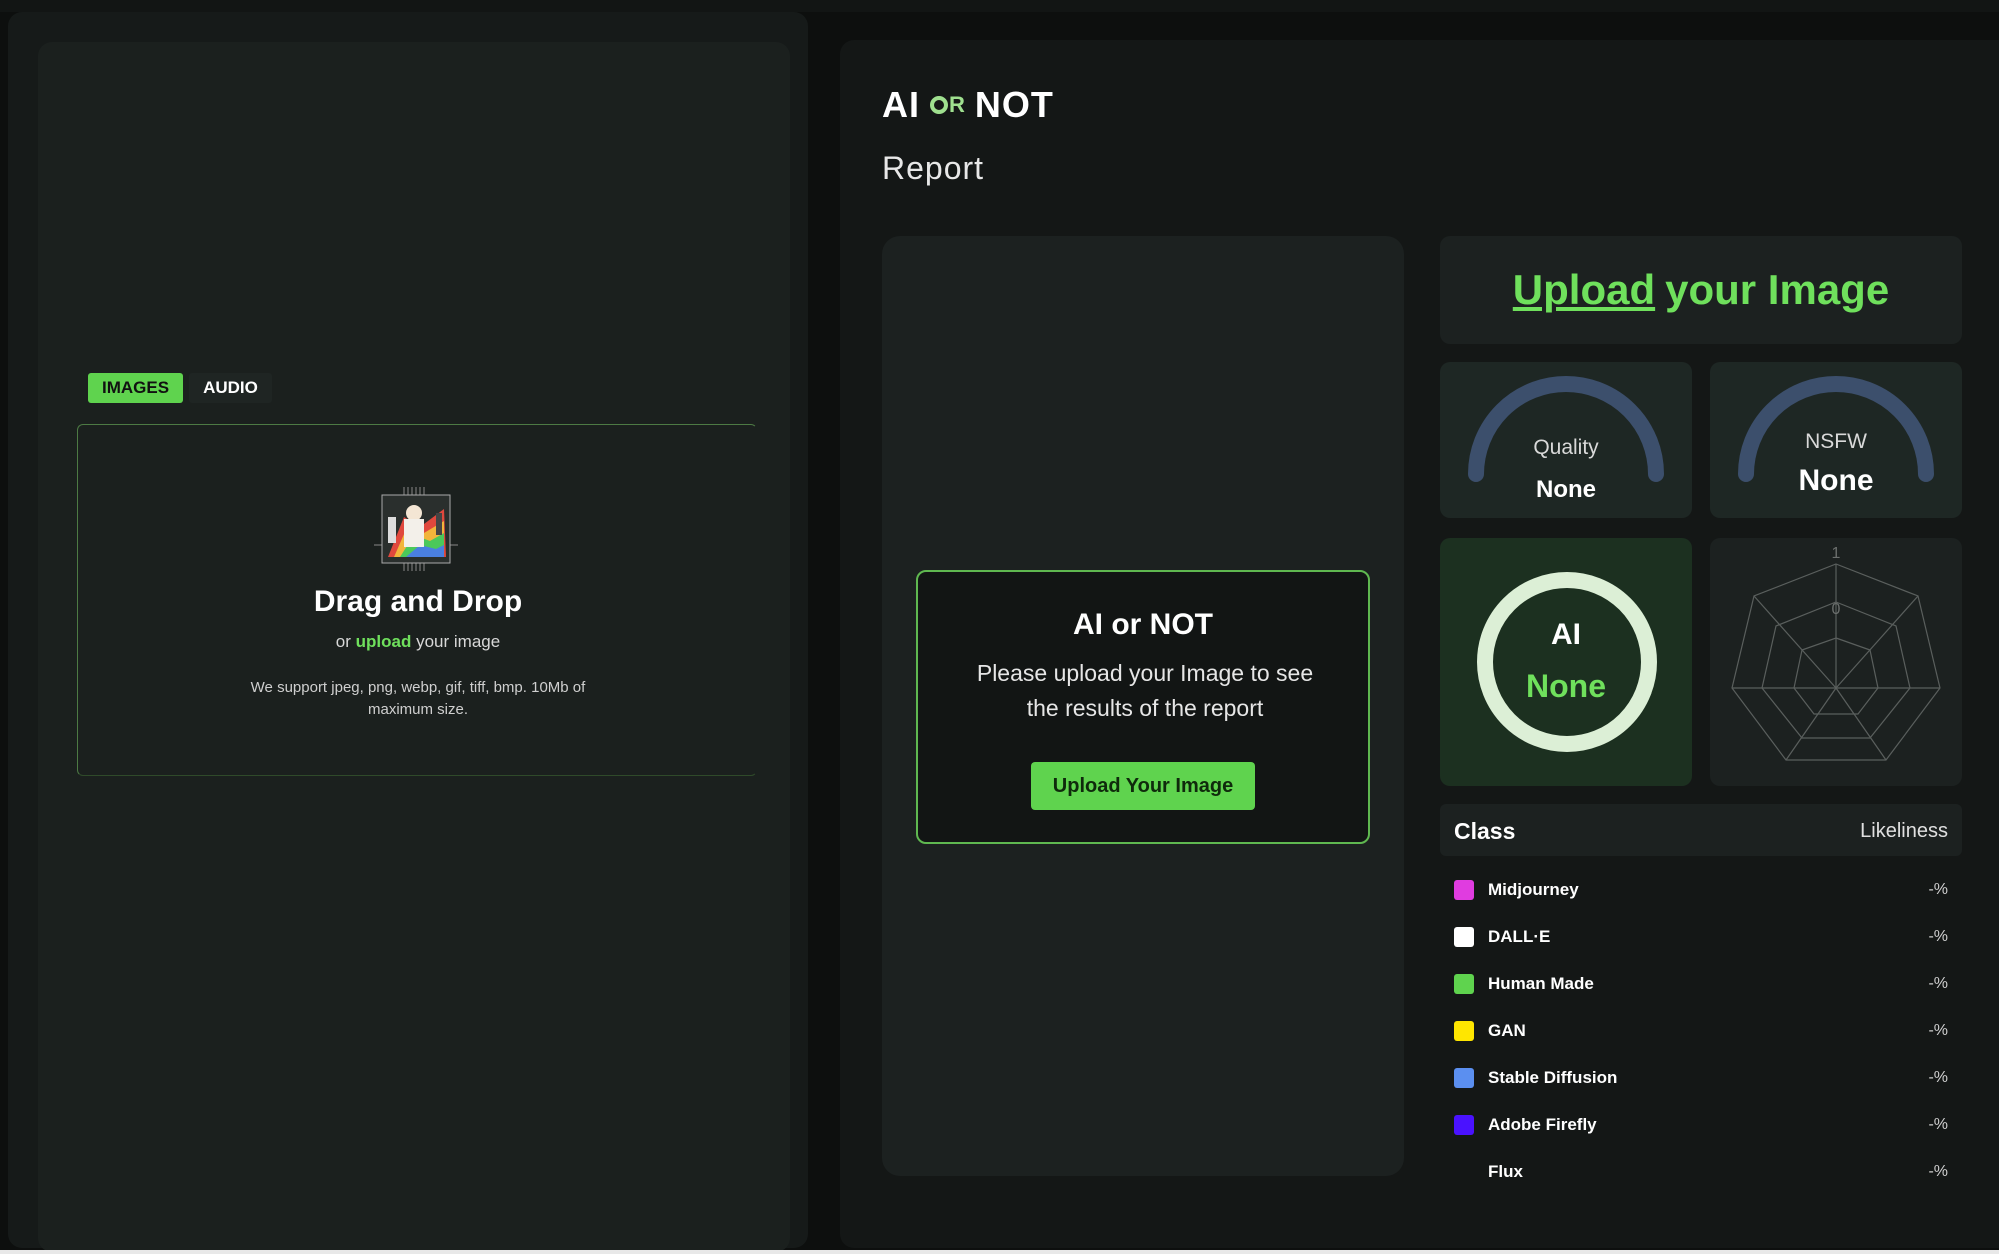 The image size is (1999, 1254). Describe the element at coordinates (1566, 634) in the screenshot. I see `ai-score-label: AI` at that location.